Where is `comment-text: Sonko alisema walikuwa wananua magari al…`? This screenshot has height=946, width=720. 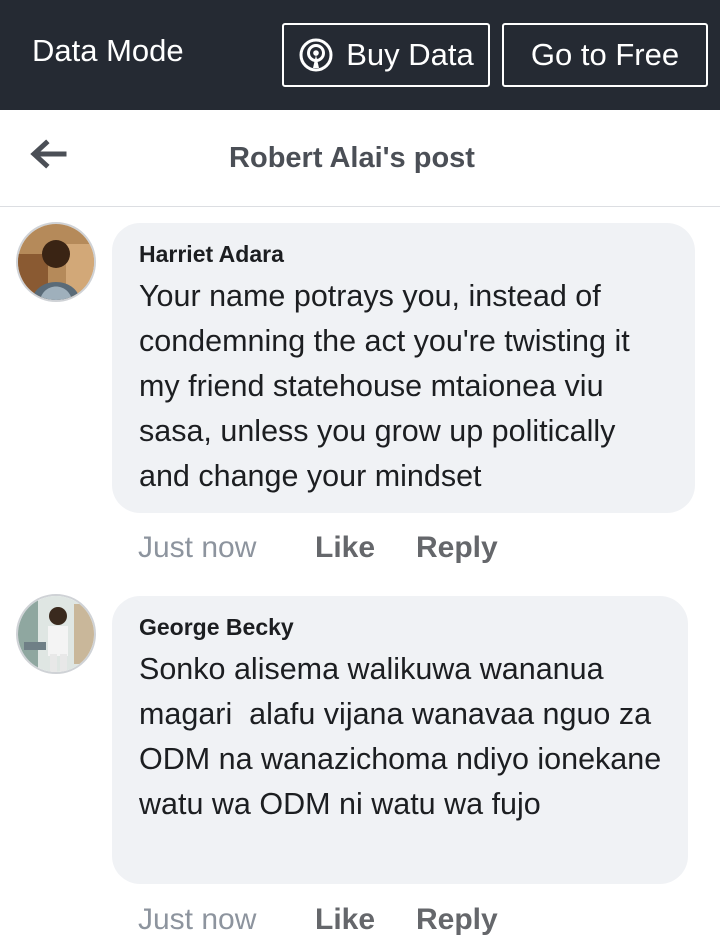
comment-text: Sonko alisema walikuwa wananua magari al… is located at coordinates (404, 736).